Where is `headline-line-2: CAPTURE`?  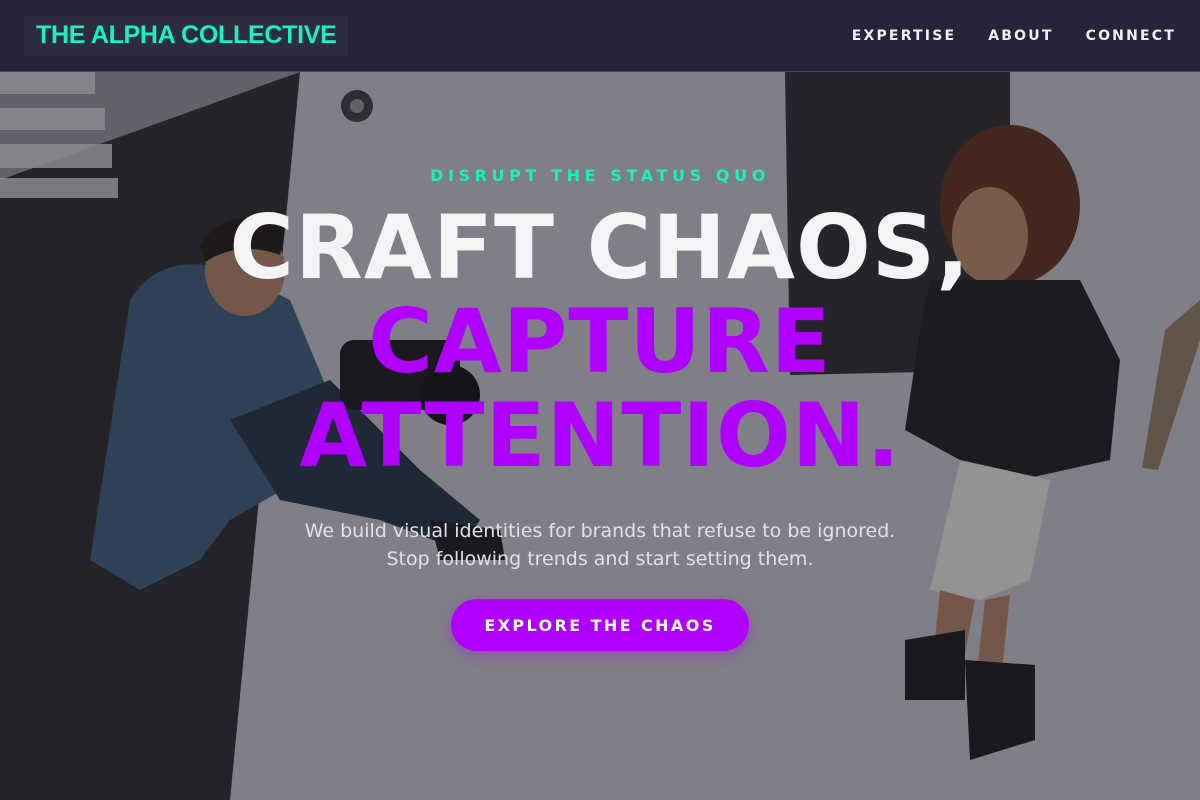
headline-line-2: CAPTURE is located at coordinates (600, 341).